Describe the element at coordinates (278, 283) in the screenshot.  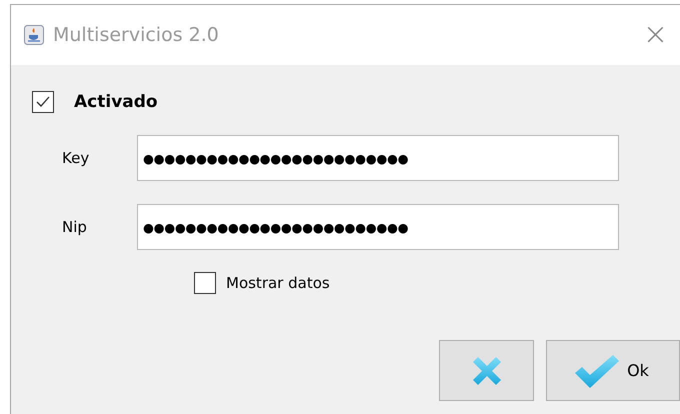
I see `checkbox-label: Mostrar datos` at that location.